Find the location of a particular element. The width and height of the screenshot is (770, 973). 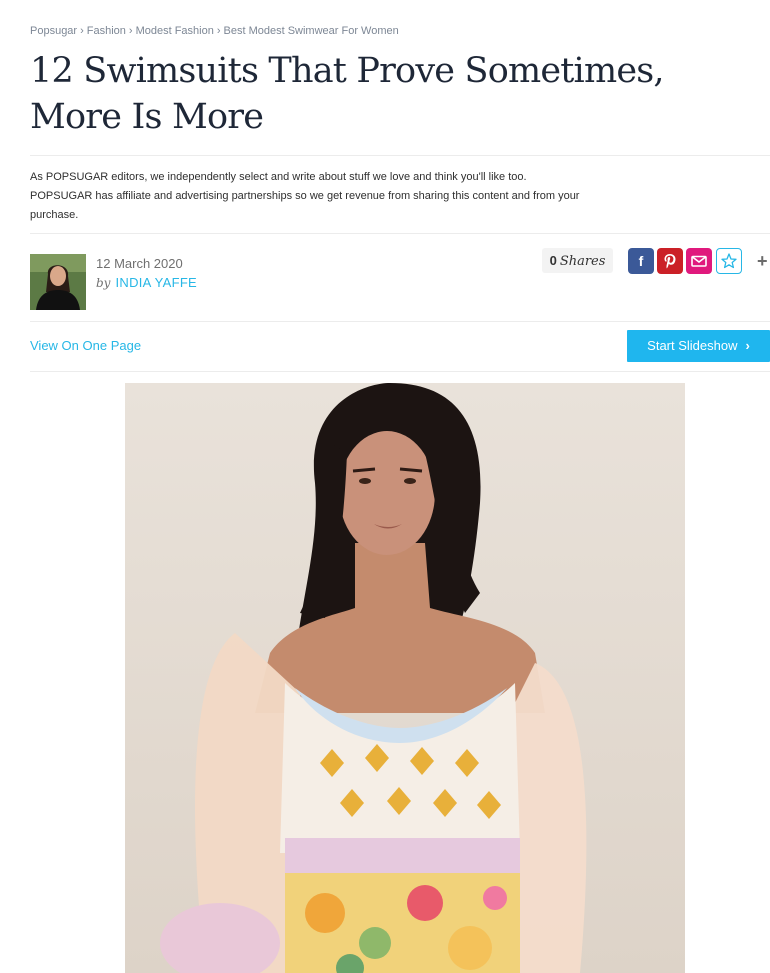

star-icon is located at coordinates (729, 261).